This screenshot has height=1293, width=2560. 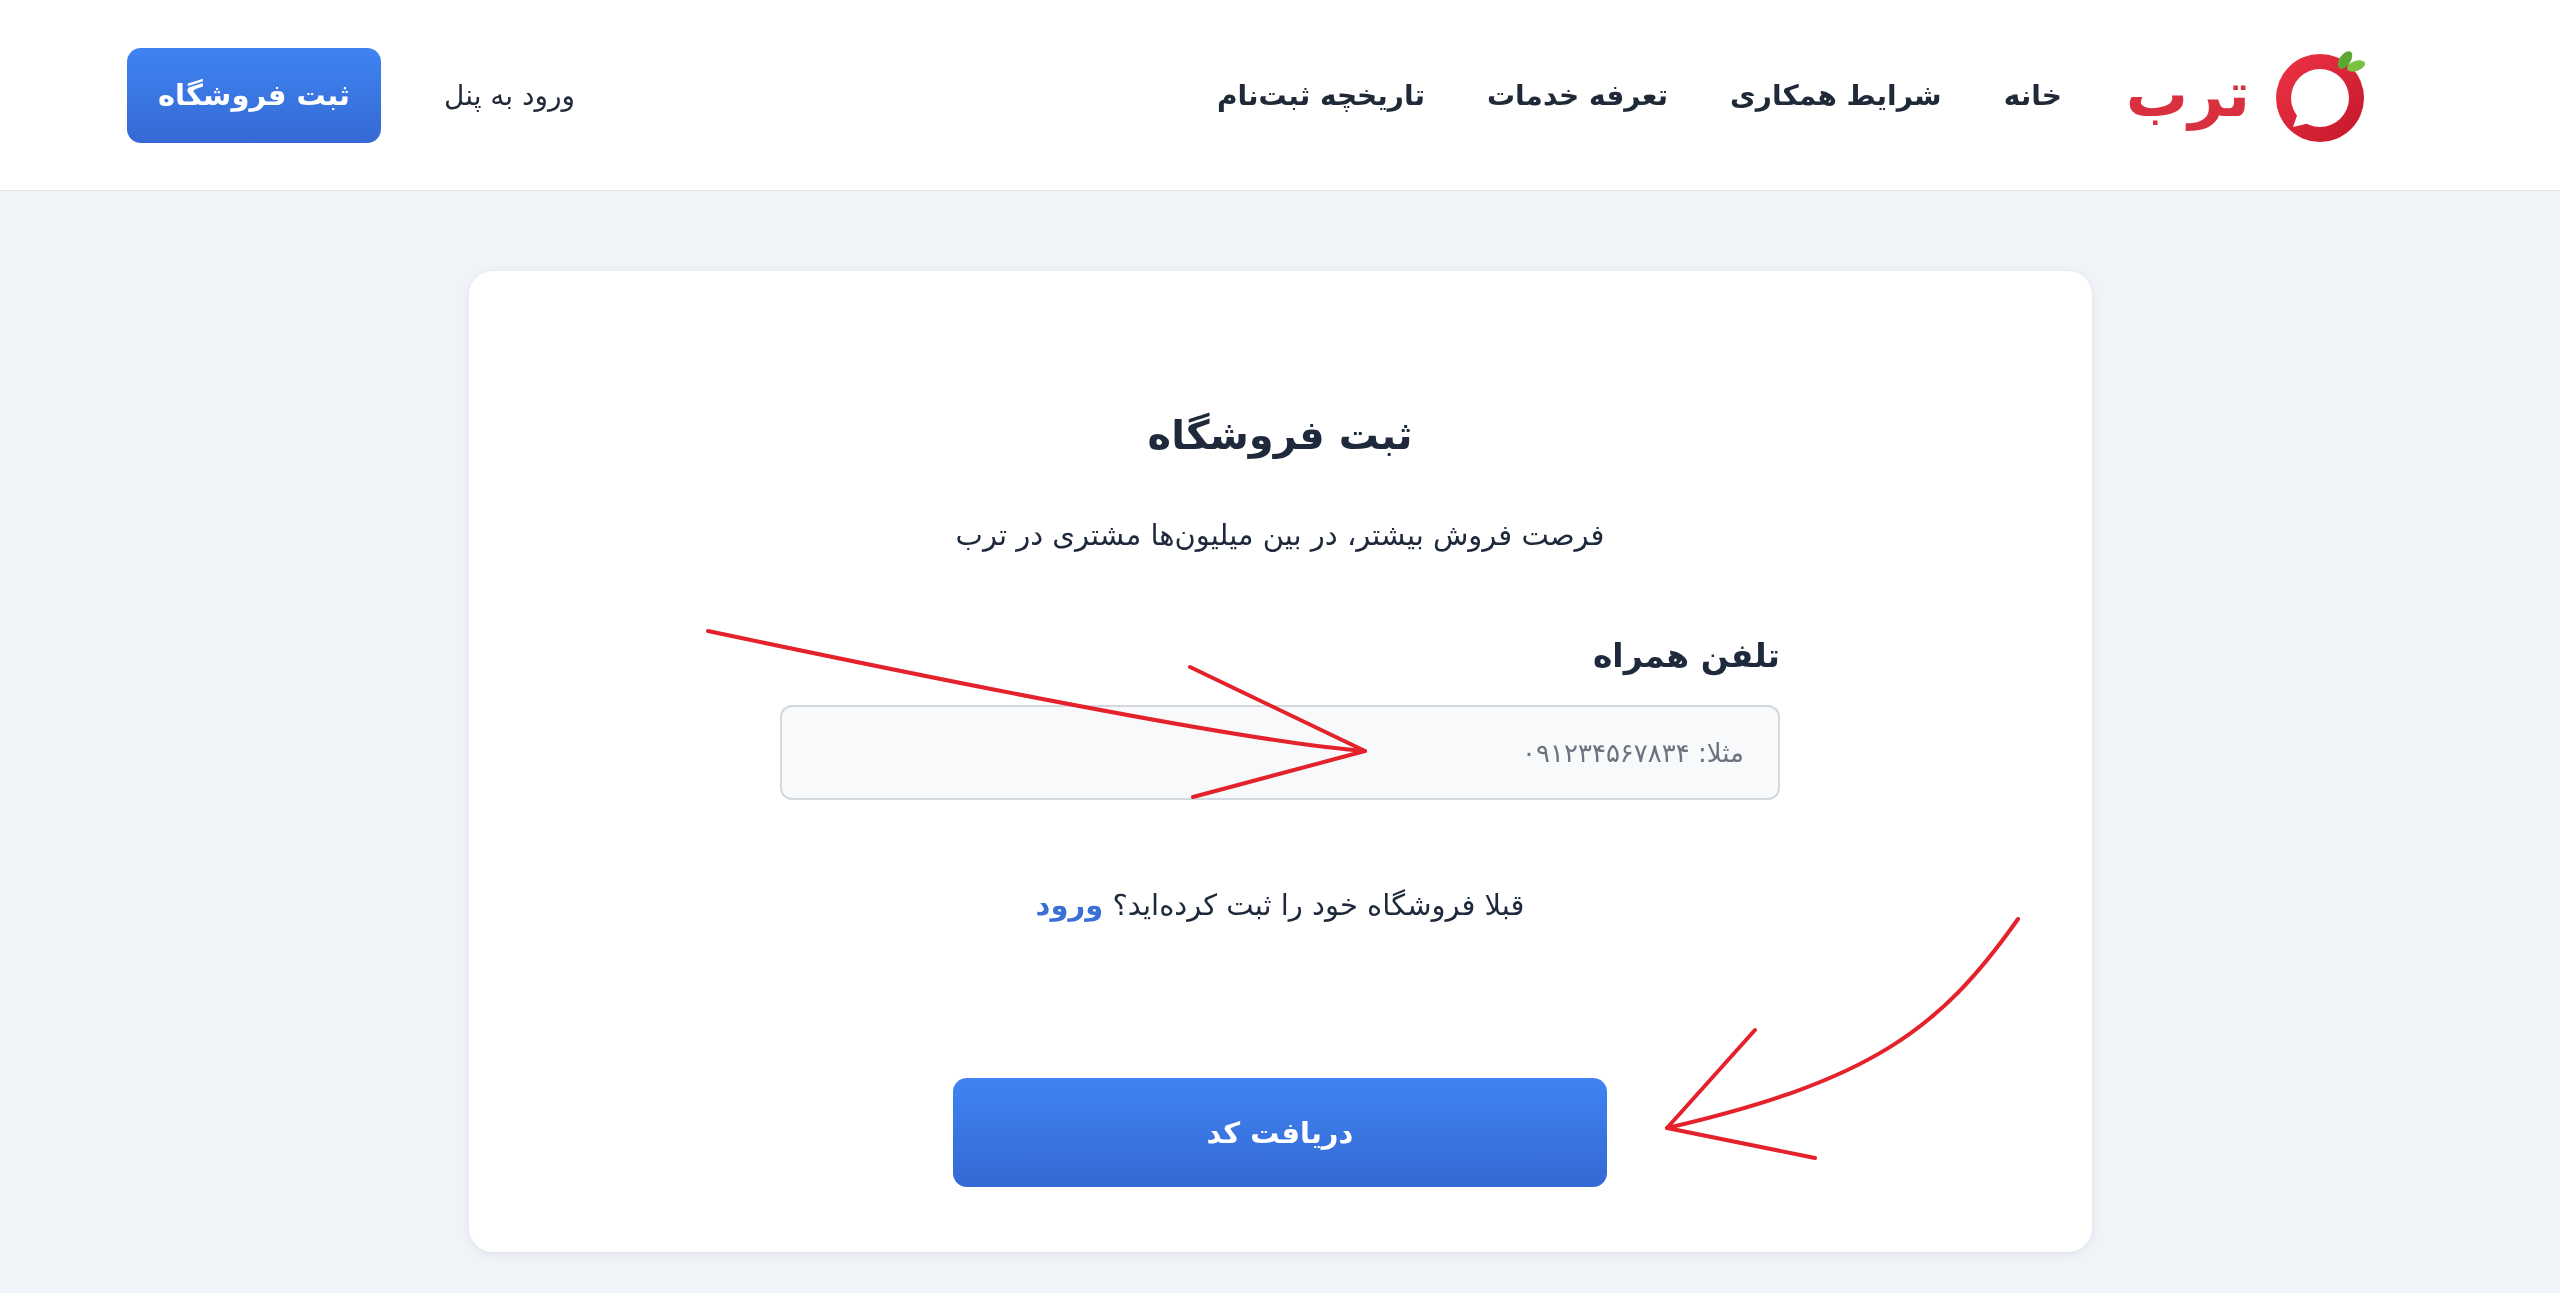 I want to click on phone-input: مثلا: ۰۹۱۲۳۴۵۶۷۸۳۴, so click(x=1280, y=752).